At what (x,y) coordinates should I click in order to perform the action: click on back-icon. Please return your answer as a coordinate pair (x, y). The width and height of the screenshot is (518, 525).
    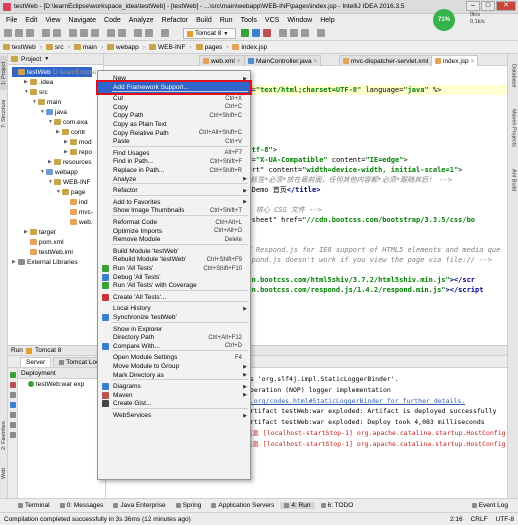
    Looking at the image, I should click on (138, 33).